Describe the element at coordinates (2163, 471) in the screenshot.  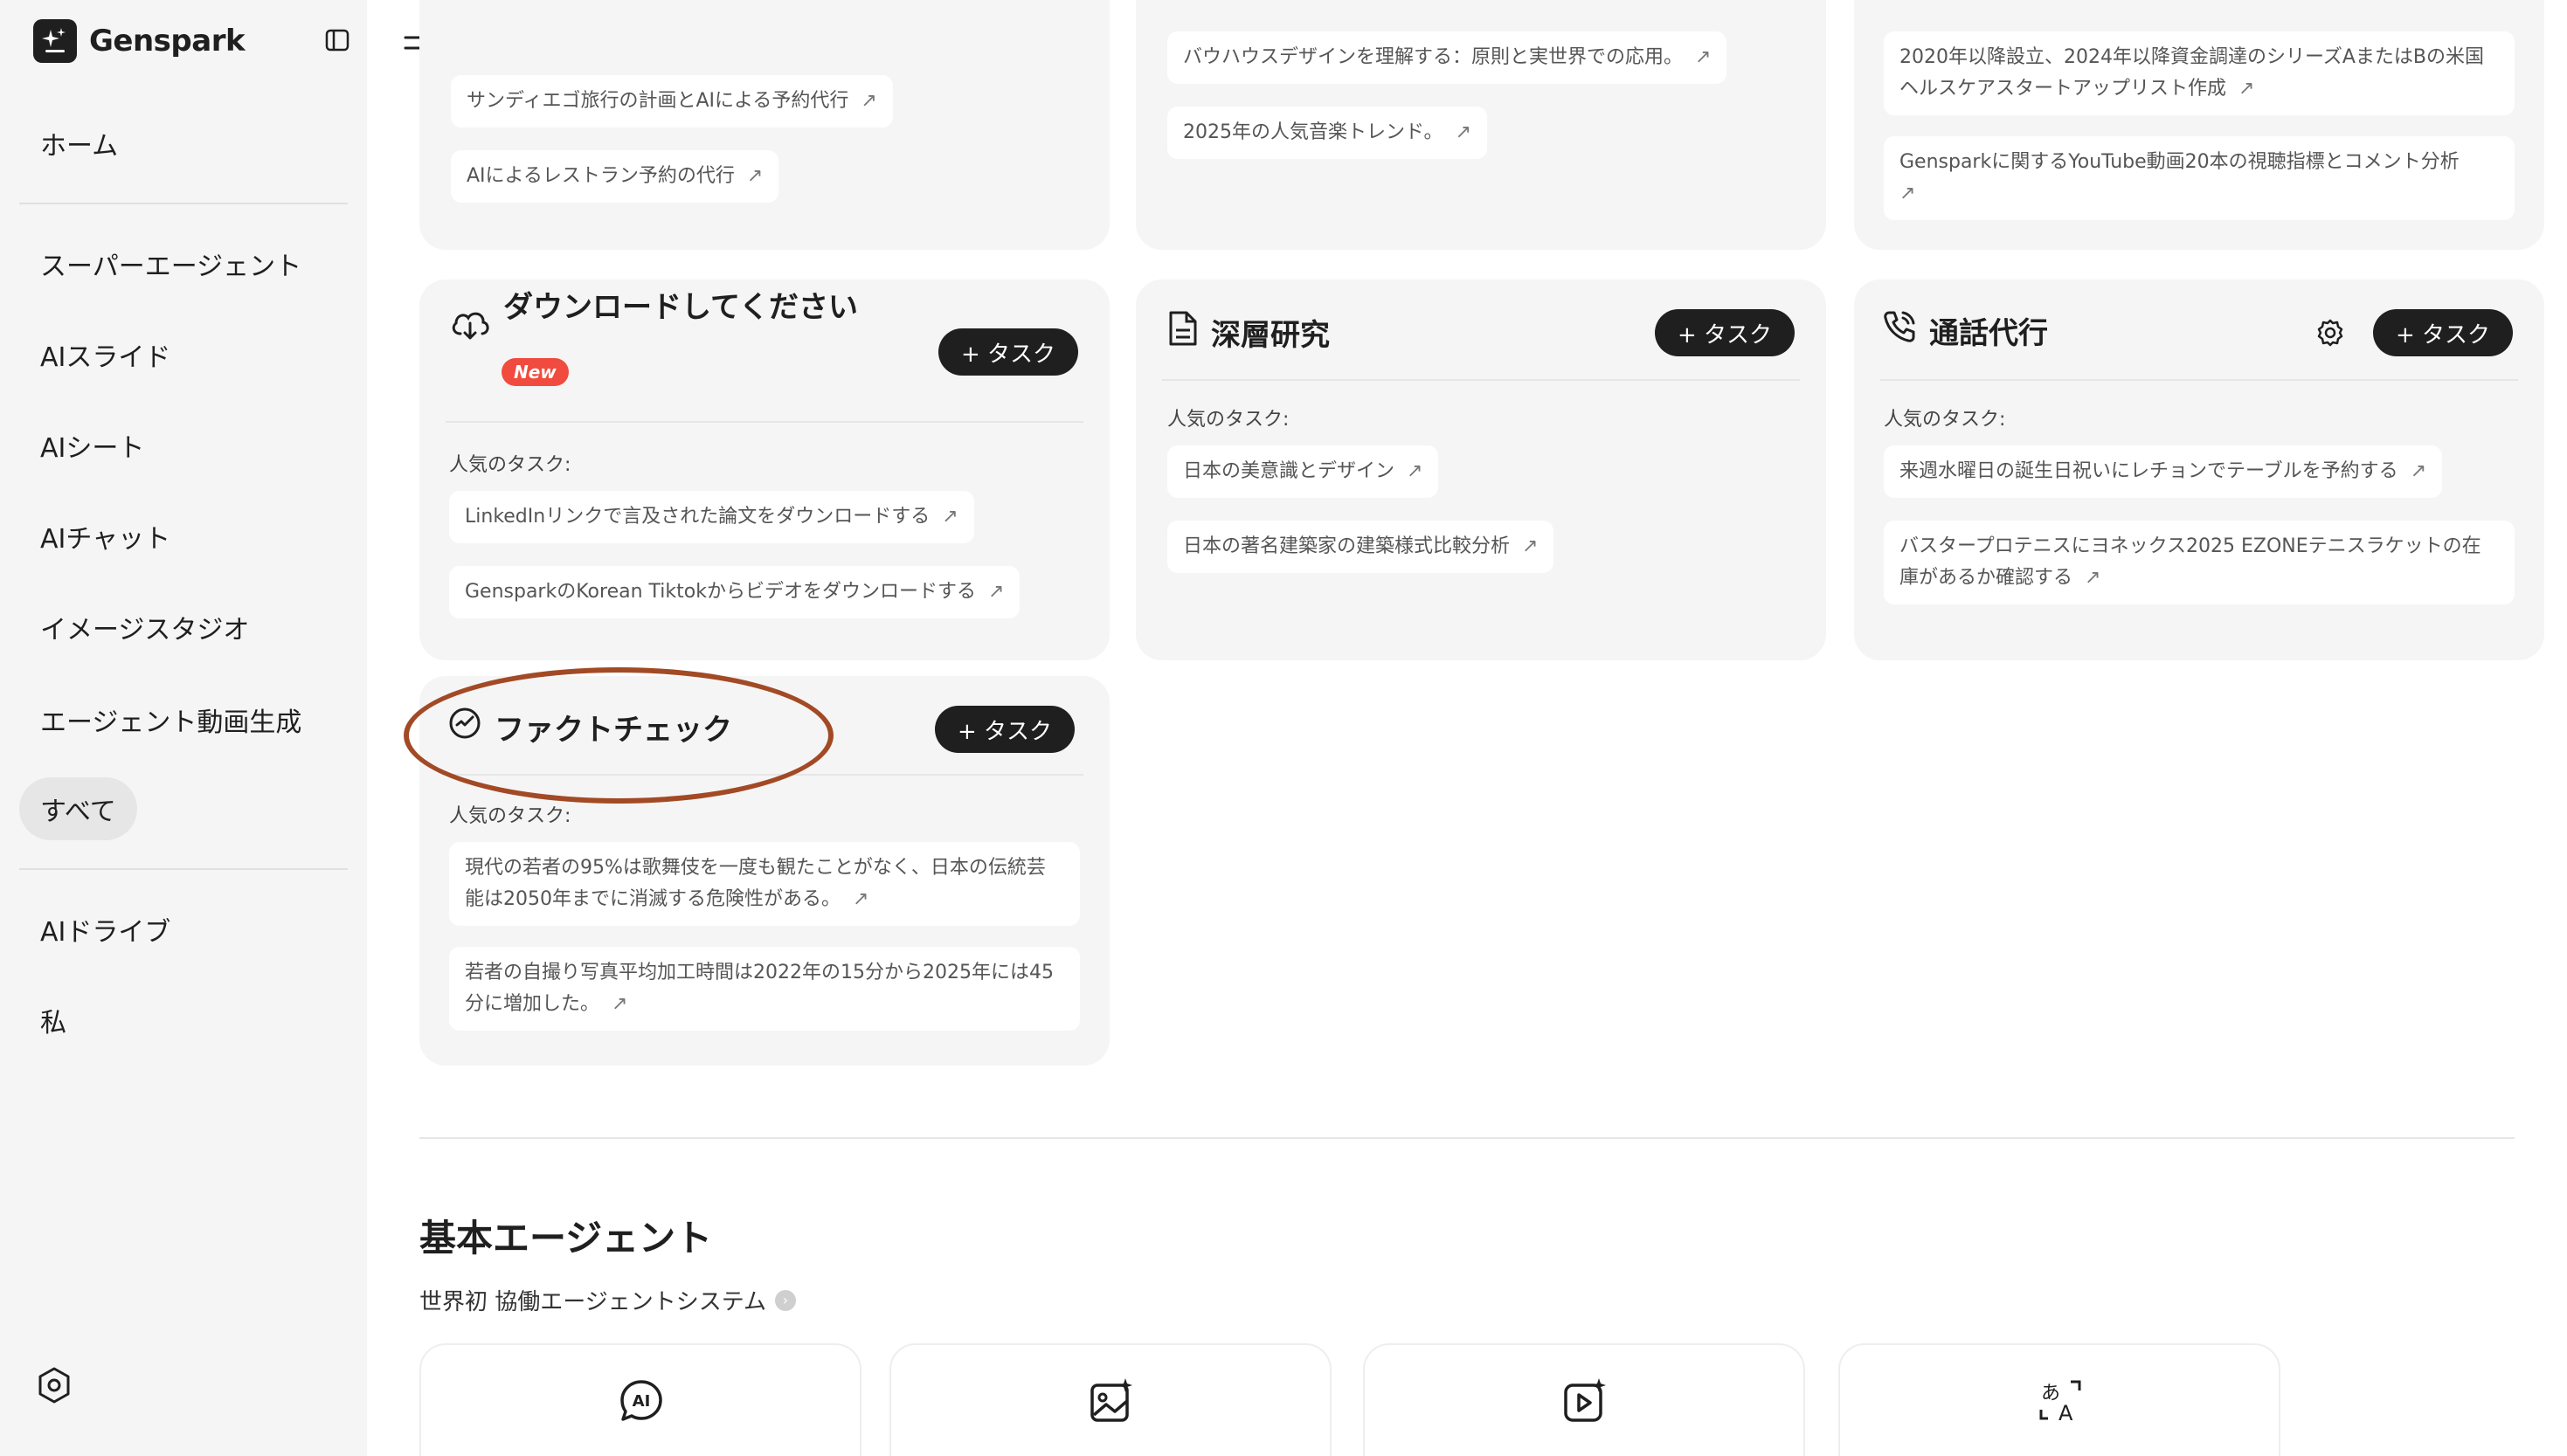
I see `task-chip: 来週水曜日の誕生日祝いにレチョンでテーブルを予約する ↗` at that location.